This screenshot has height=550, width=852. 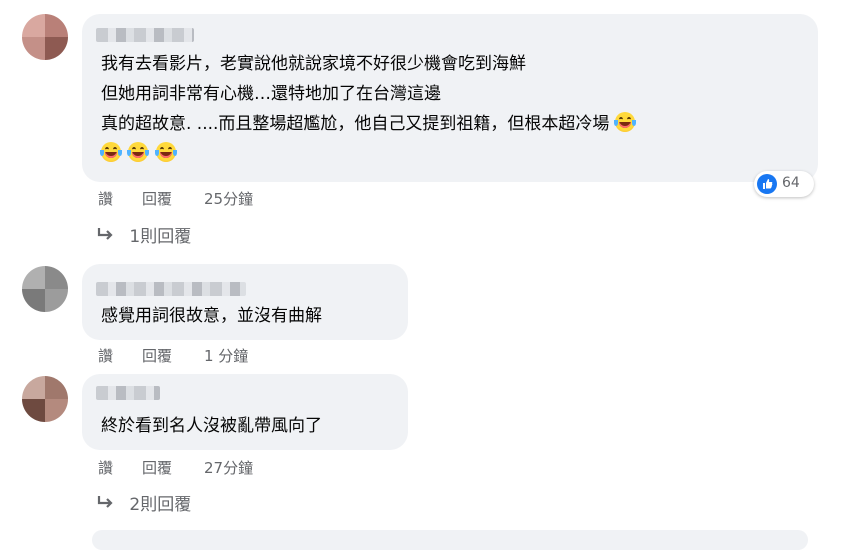 I want to click on comment-text-line-3: 真的超故意. ....而且整場超尷尬，他自己又提到祖籍，但根本超冷場, so click(x=369, y=124).